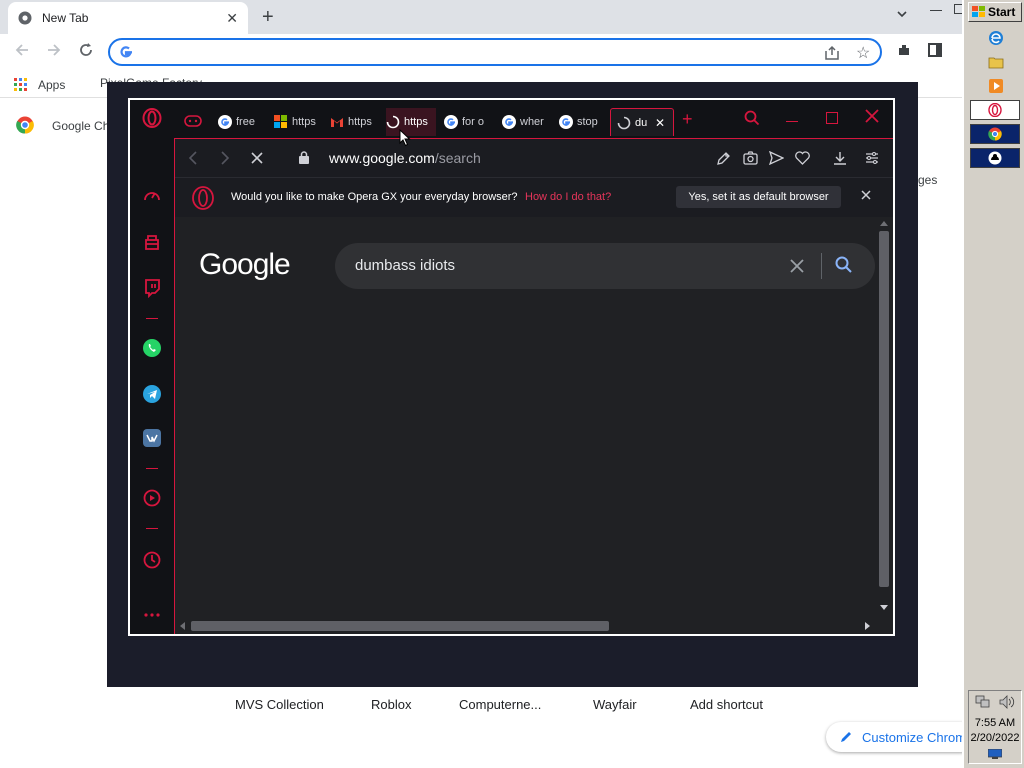 This screenshot has width=1024, height=768. Describe the element at coordinates (245, 122) in the screenshot. I see `opera-tab: free` at that location.